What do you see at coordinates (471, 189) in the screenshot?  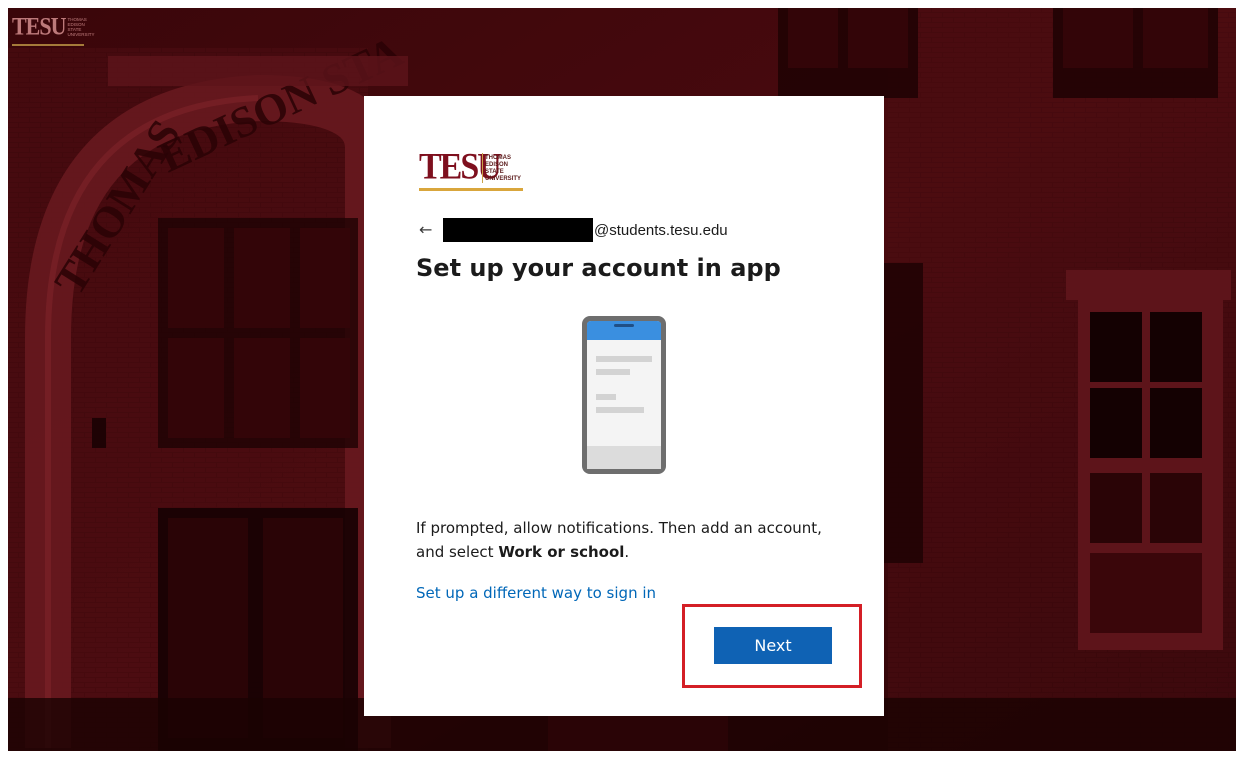 I see `tesu-logo-underline` at bounding box center [471, 189].